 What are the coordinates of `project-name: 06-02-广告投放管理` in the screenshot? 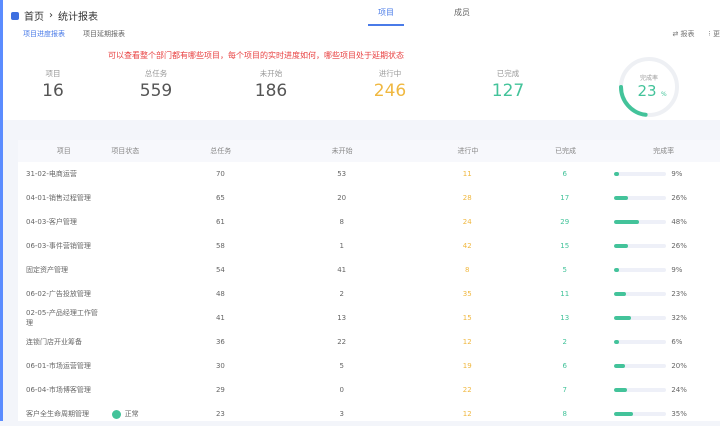 It's located at (59, 294).